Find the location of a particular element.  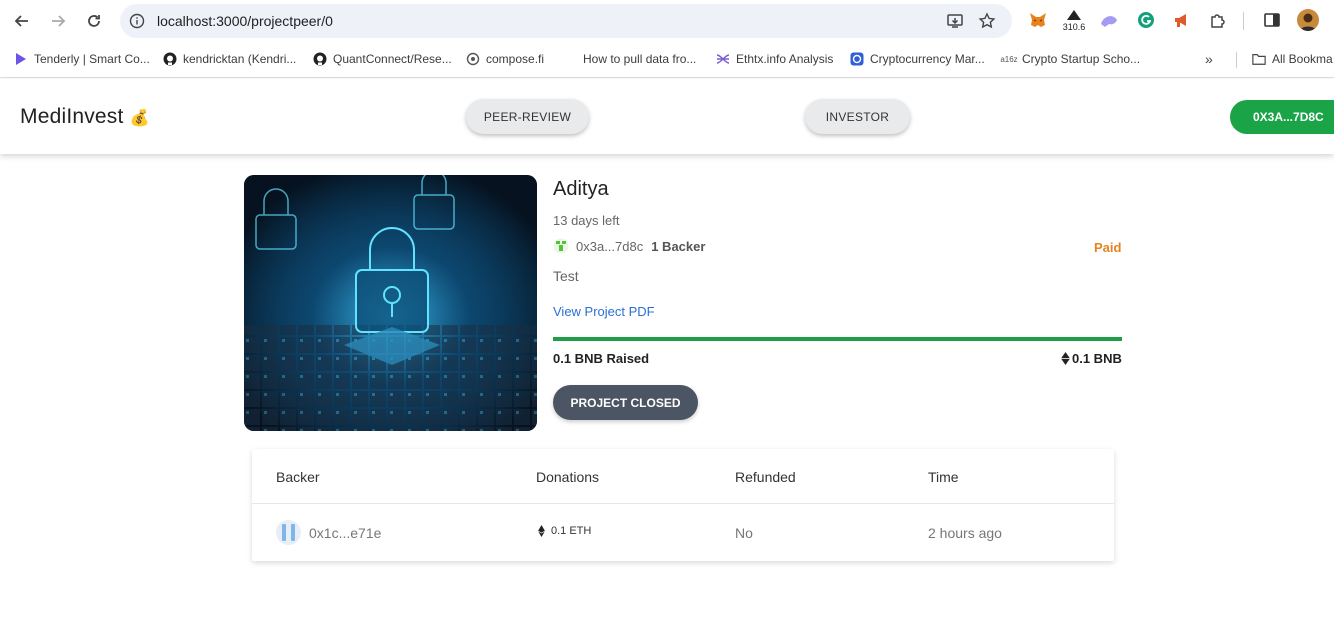

site-info-icon is located at coordinates (137, 21).